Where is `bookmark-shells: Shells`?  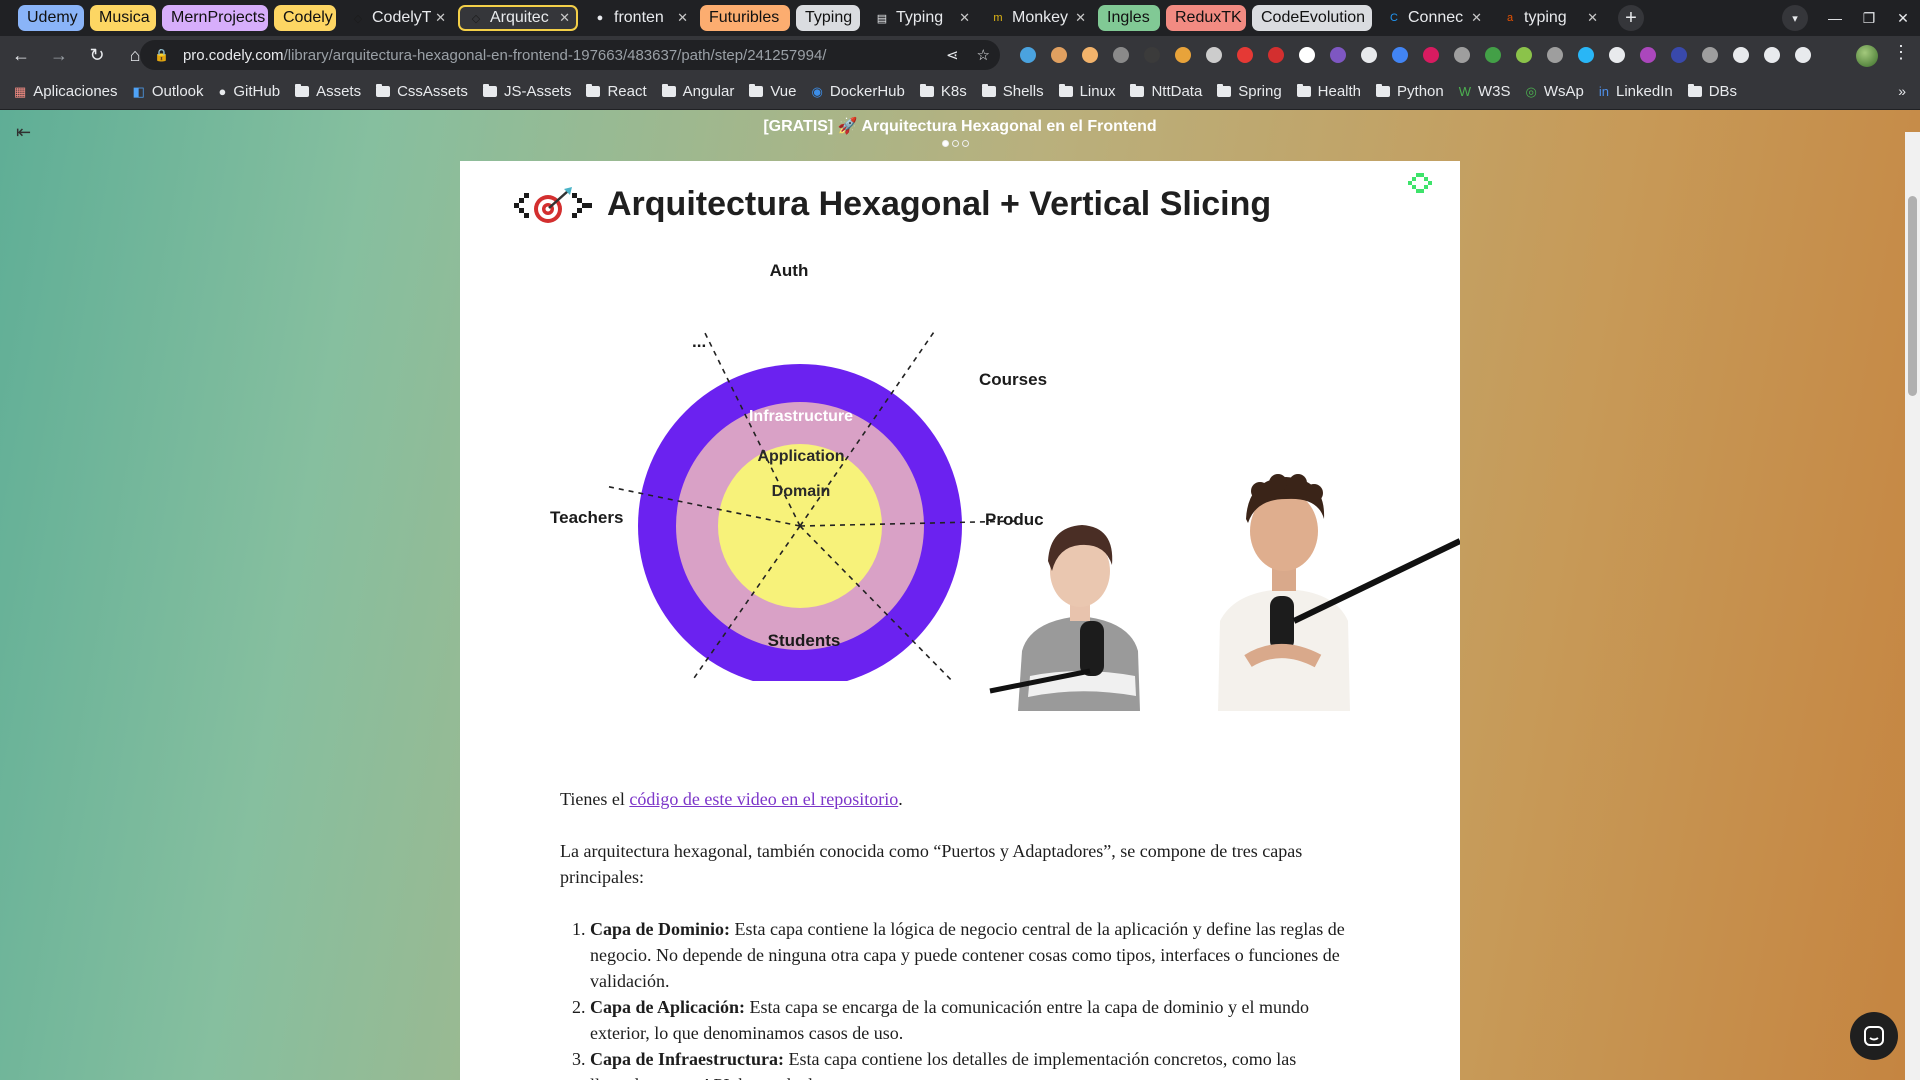 bookmark-shells: Shells is located at coordinates (1012, 91).